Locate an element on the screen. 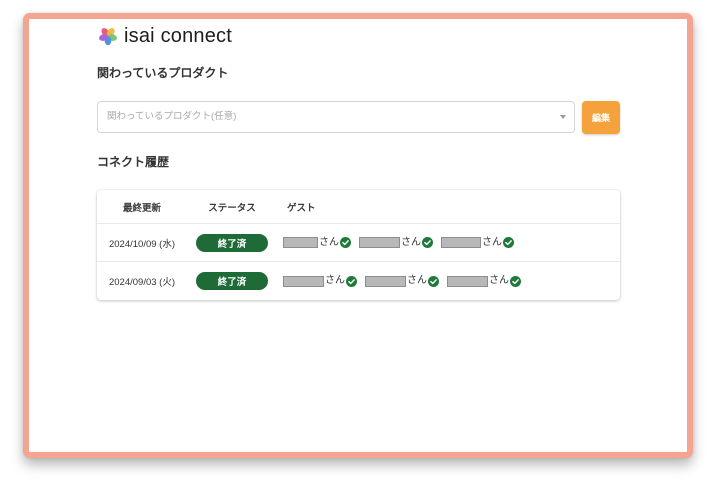 The image size is (720, 490). history-row: 2024/10/09 (水) 終了済 さん さん さん is located at coordinates (358, 243).